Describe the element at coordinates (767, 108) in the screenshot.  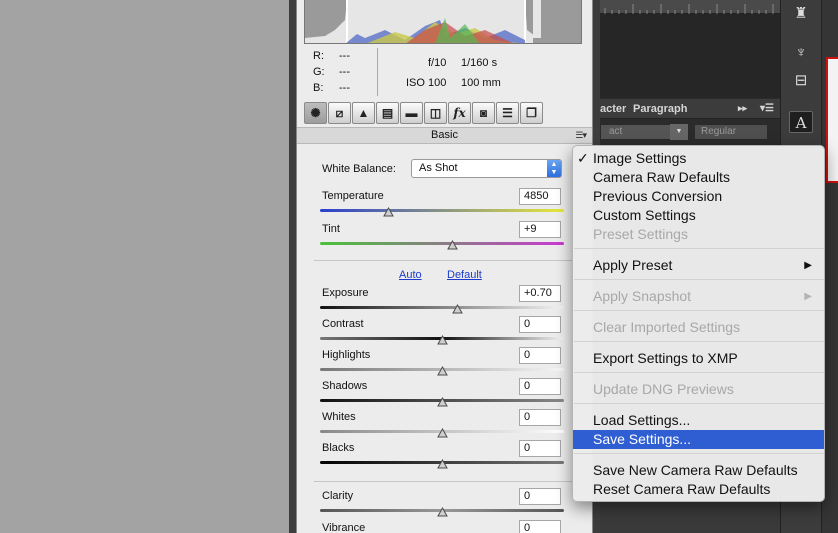
I see `panel-menu-icon: ▾☰` at that location.